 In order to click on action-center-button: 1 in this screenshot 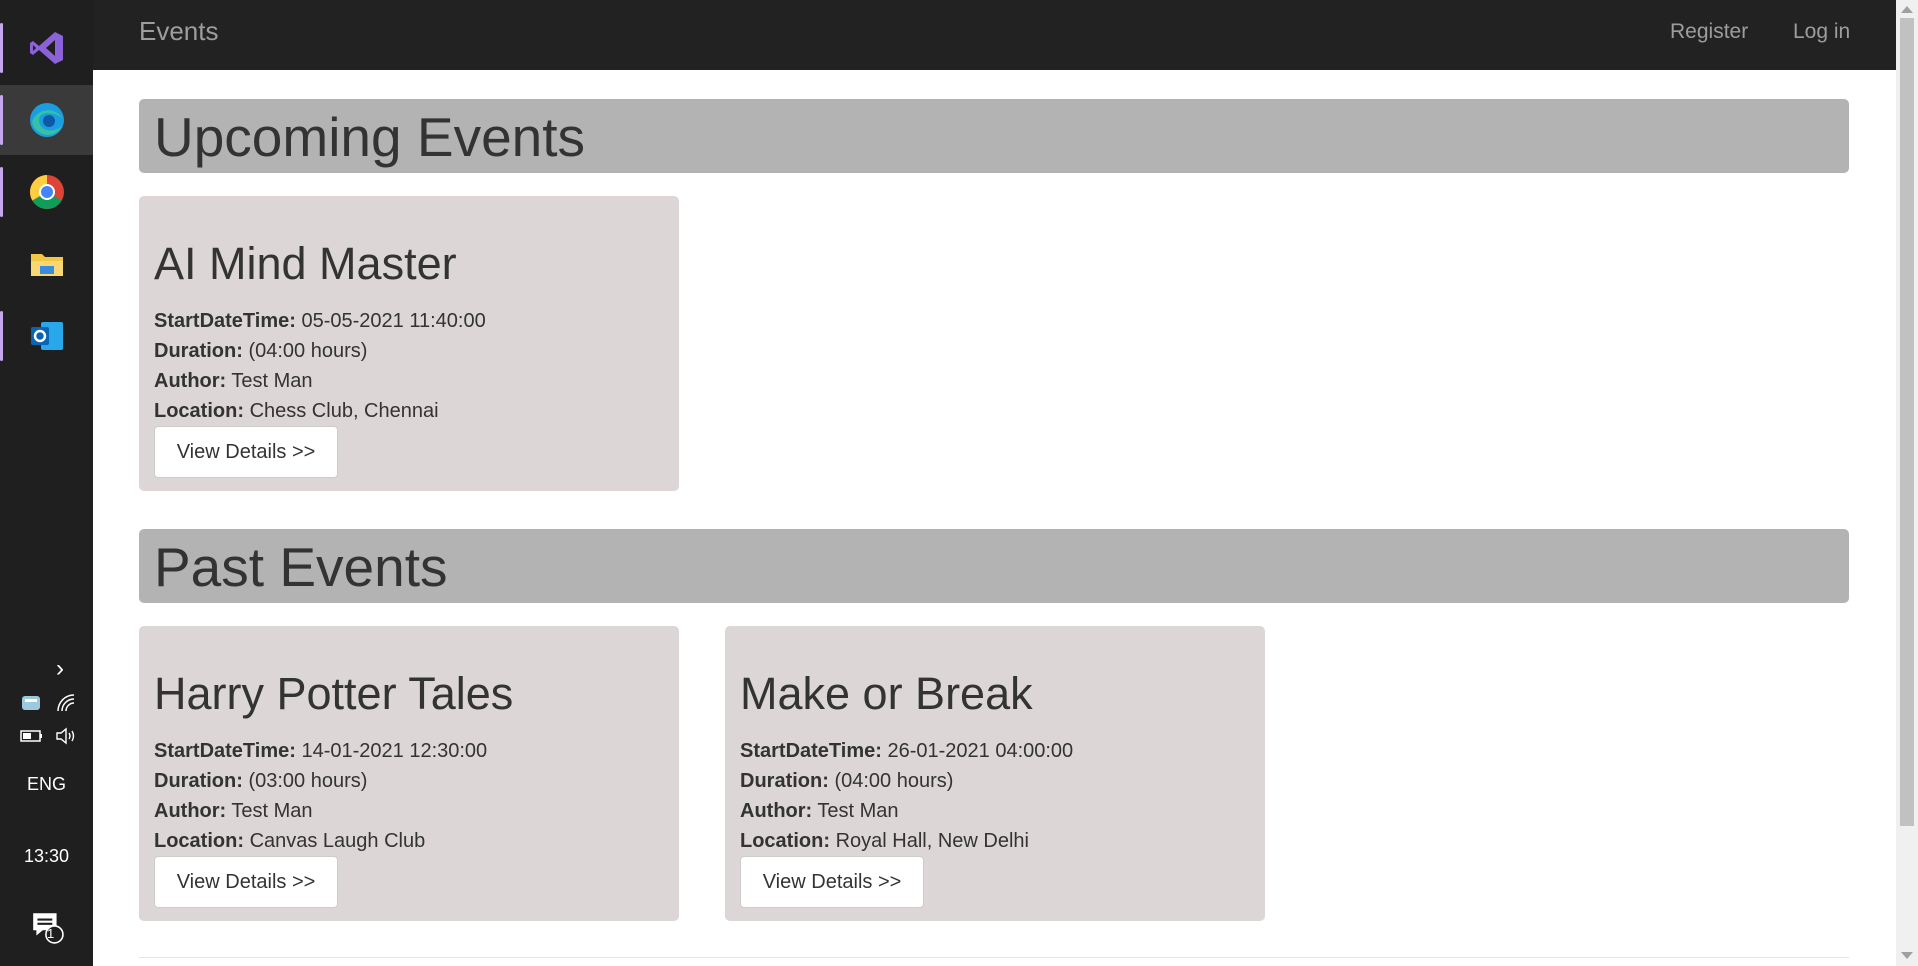, I will do `click(47, 929)`.